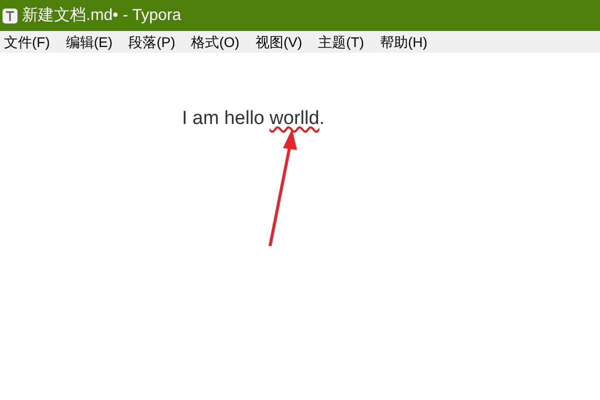 The height and width of the screenshot is (400, 600). Describe the element at coordinates (278, 42) in the screenshot. I see `menu-item: 视图(V)` at that location.